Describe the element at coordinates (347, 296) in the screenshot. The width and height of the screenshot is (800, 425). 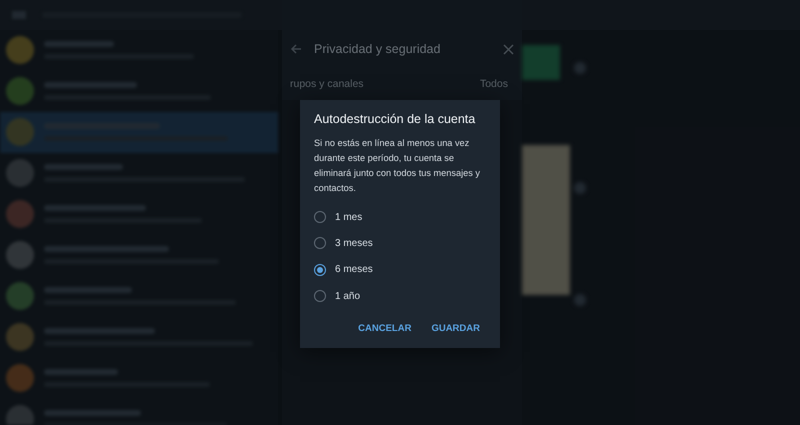
I see `option-label: 1 año` at that location.